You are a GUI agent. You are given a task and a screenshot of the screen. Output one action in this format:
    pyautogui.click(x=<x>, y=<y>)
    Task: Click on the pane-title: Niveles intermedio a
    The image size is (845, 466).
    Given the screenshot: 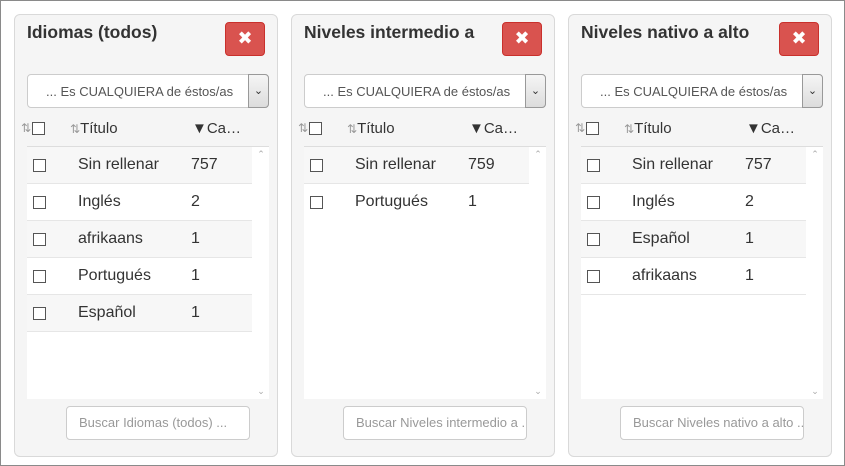 What is the action you would take?
    pyautogui.click(x=389, y=32)
    